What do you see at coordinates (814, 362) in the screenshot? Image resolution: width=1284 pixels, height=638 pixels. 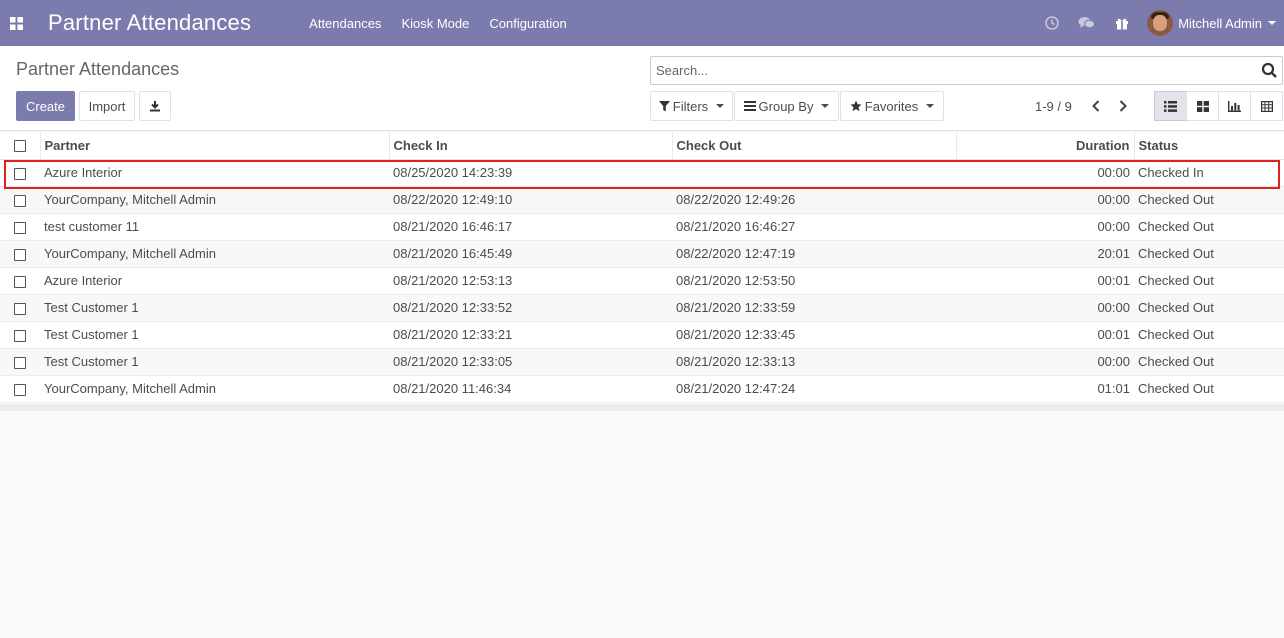 I see `cell-check-out: 08/21/2020 12:33:13` at bounding box center [814, 362].